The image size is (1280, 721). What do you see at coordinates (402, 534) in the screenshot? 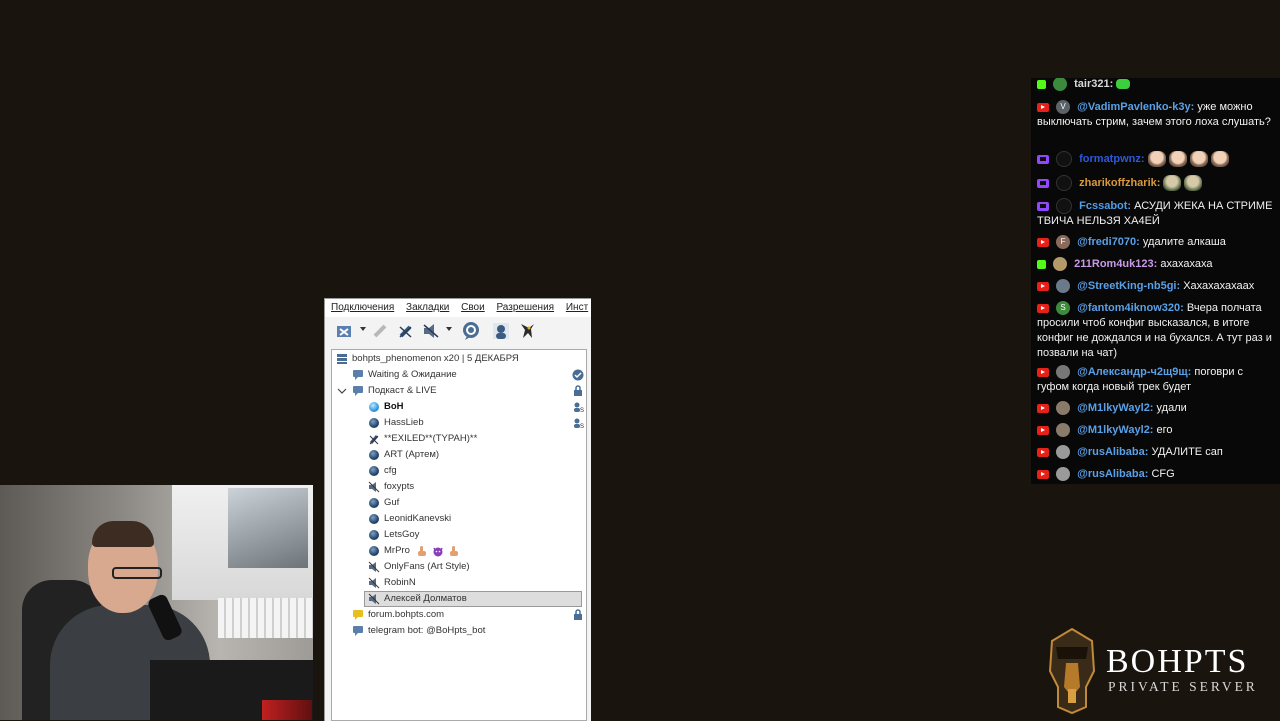
I see `user-name: LetsGoy` at bounding box center [402, 534].